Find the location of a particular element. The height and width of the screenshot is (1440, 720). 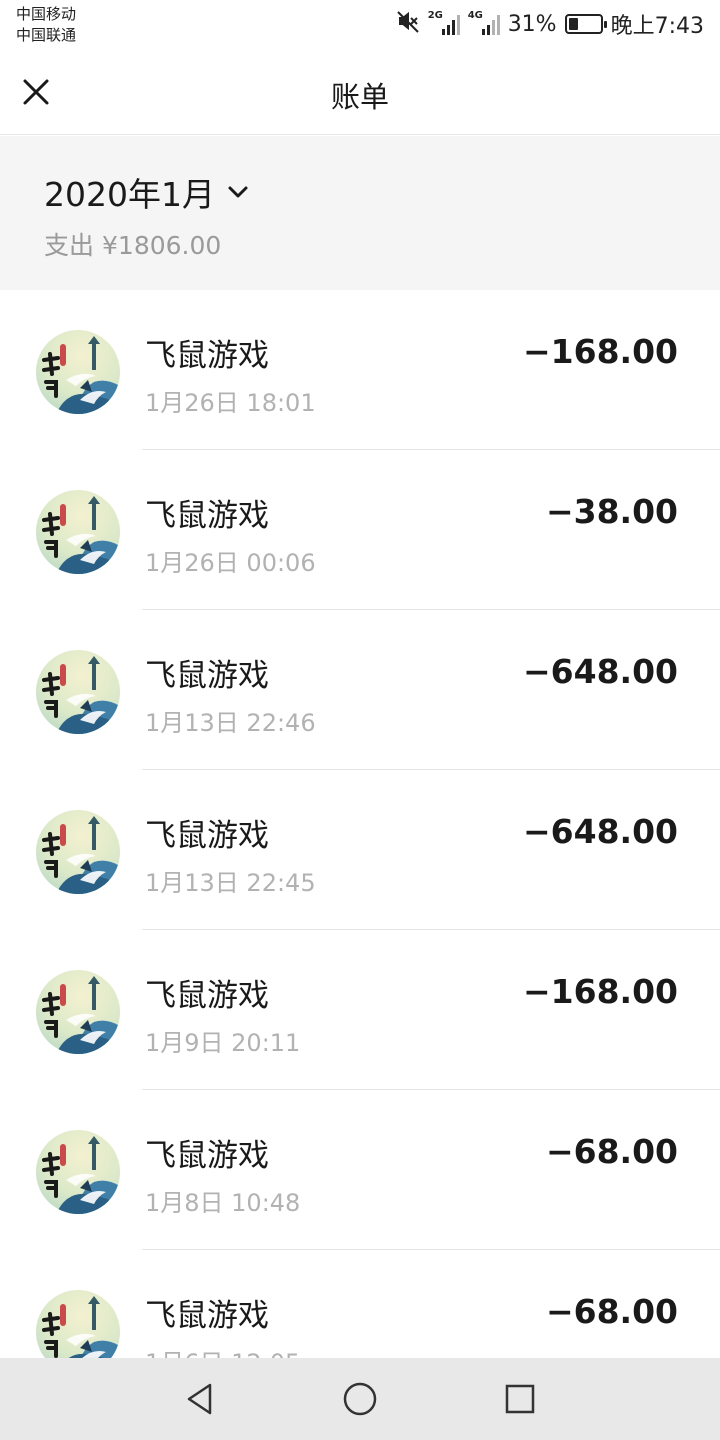

home-icon is located at coordinates (360, 1399).